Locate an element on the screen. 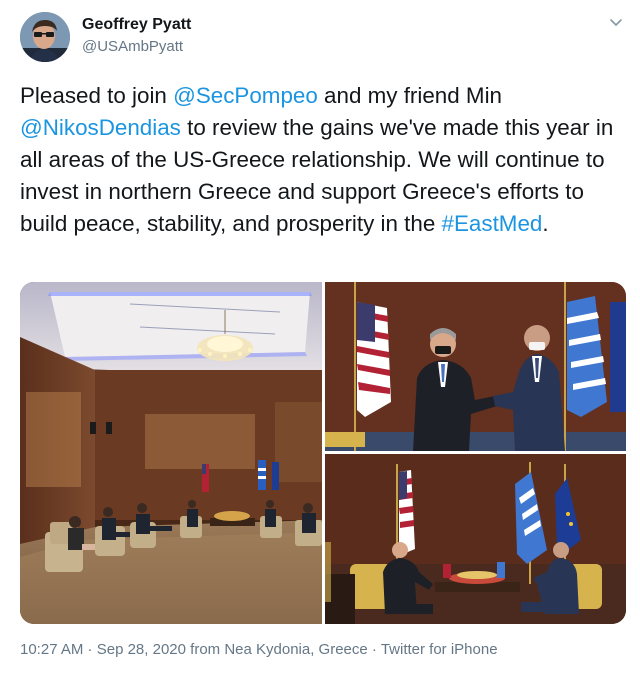 The width and height of the screenshot is (640, 676). photo-seated-meeting is located at coordinates (475, 539).